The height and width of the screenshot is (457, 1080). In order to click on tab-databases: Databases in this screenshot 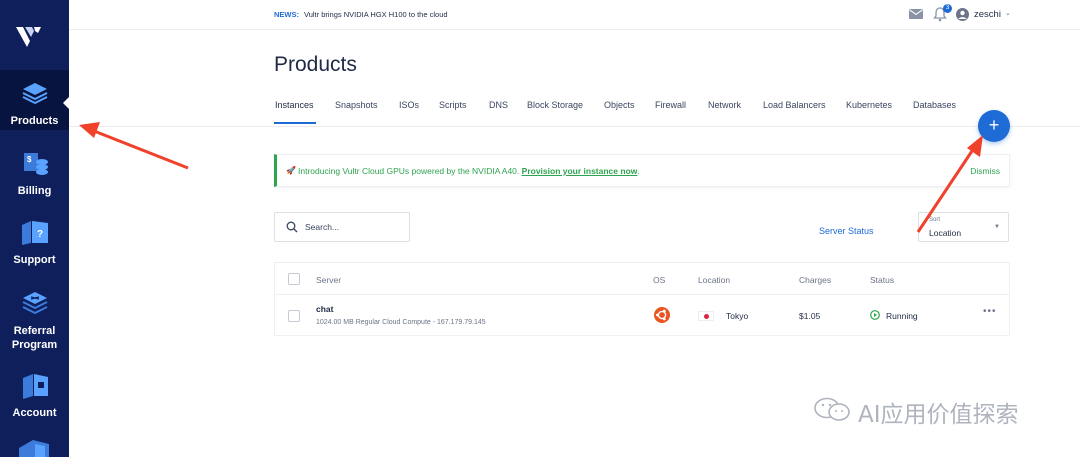, I will do `click(934, 105)`.